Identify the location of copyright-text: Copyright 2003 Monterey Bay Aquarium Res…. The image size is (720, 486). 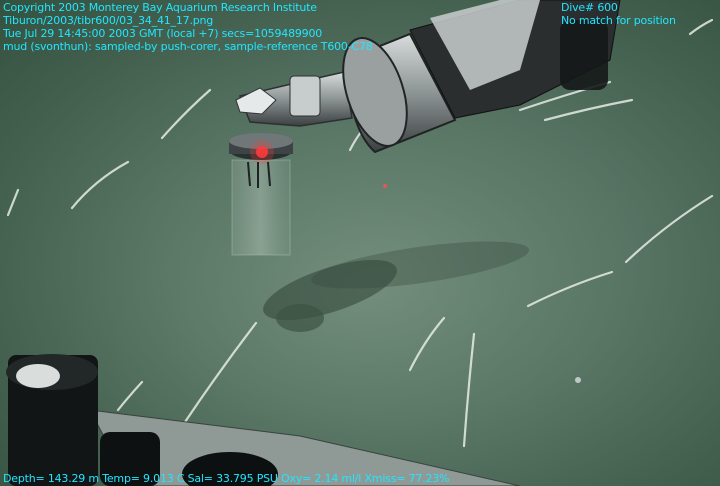
(160, 7).